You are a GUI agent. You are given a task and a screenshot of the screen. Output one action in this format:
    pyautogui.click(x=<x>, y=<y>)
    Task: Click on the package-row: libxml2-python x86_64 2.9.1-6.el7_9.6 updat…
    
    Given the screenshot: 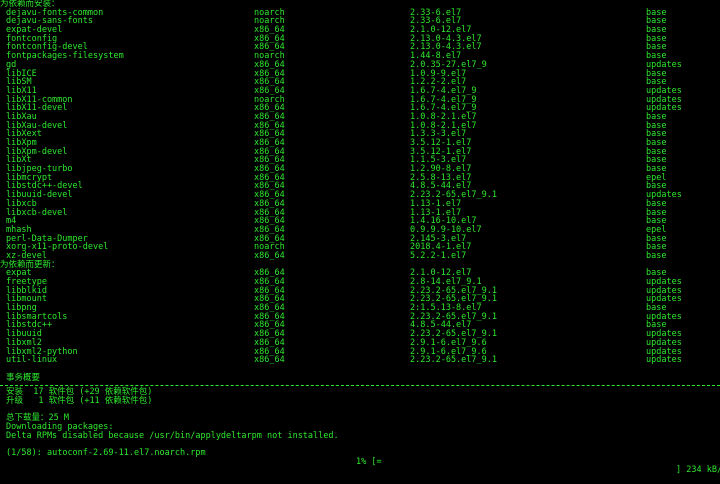 What is the action you would take?
    pyautogui.click(x=360, y=352)
    